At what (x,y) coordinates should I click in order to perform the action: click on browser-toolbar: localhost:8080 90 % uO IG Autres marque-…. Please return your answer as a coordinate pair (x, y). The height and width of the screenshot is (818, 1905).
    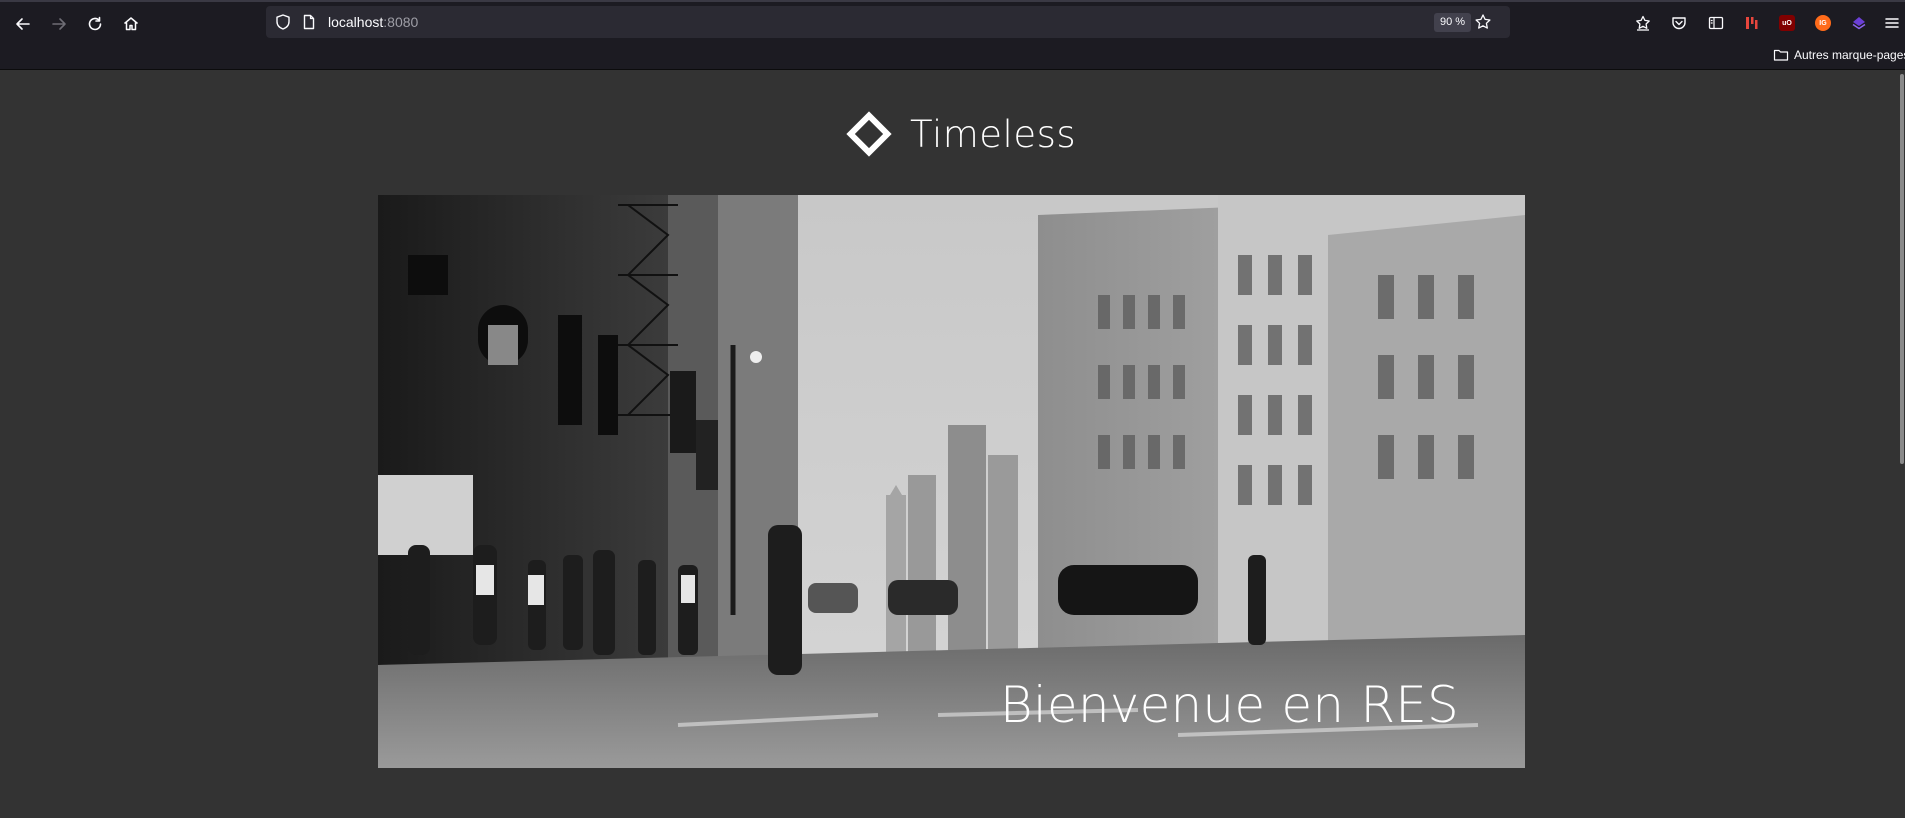
    Looking at the image, I should click on (952, 35).